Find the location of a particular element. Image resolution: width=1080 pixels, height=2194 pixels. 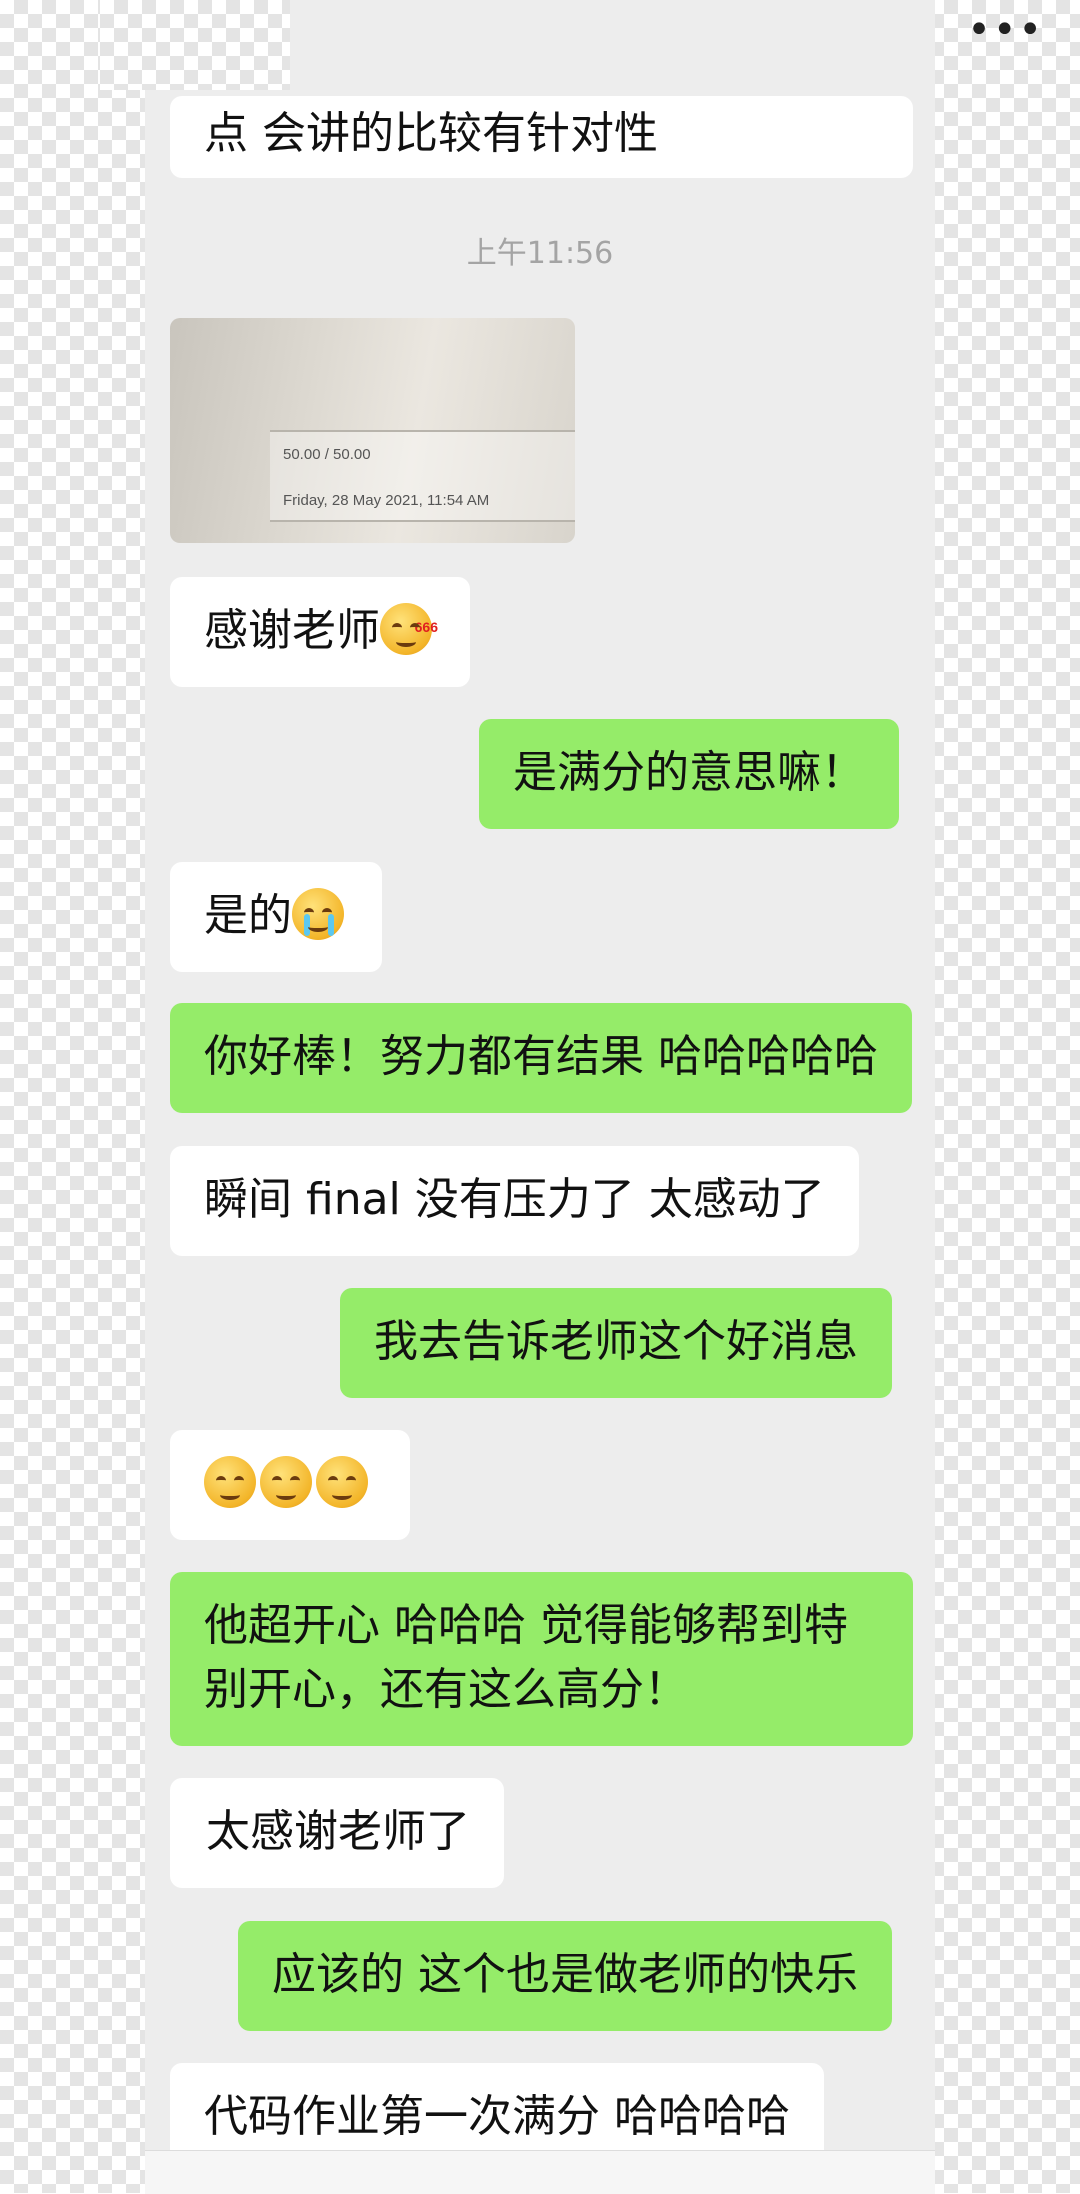

message-bubble-outgoing: 是满分的意思嘛！ is located at coordinates (689, 774).